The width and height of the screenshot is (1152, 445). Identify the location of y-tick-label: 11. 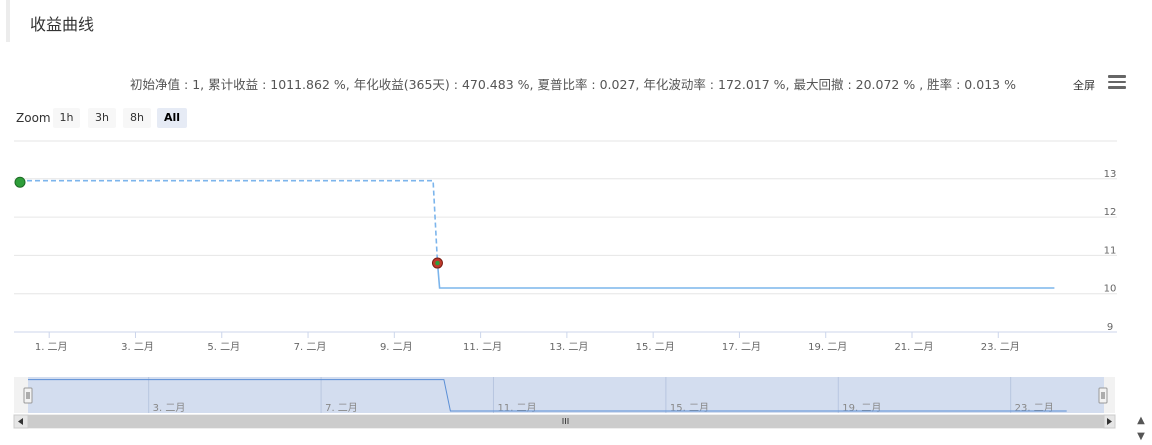
(1110, 250).